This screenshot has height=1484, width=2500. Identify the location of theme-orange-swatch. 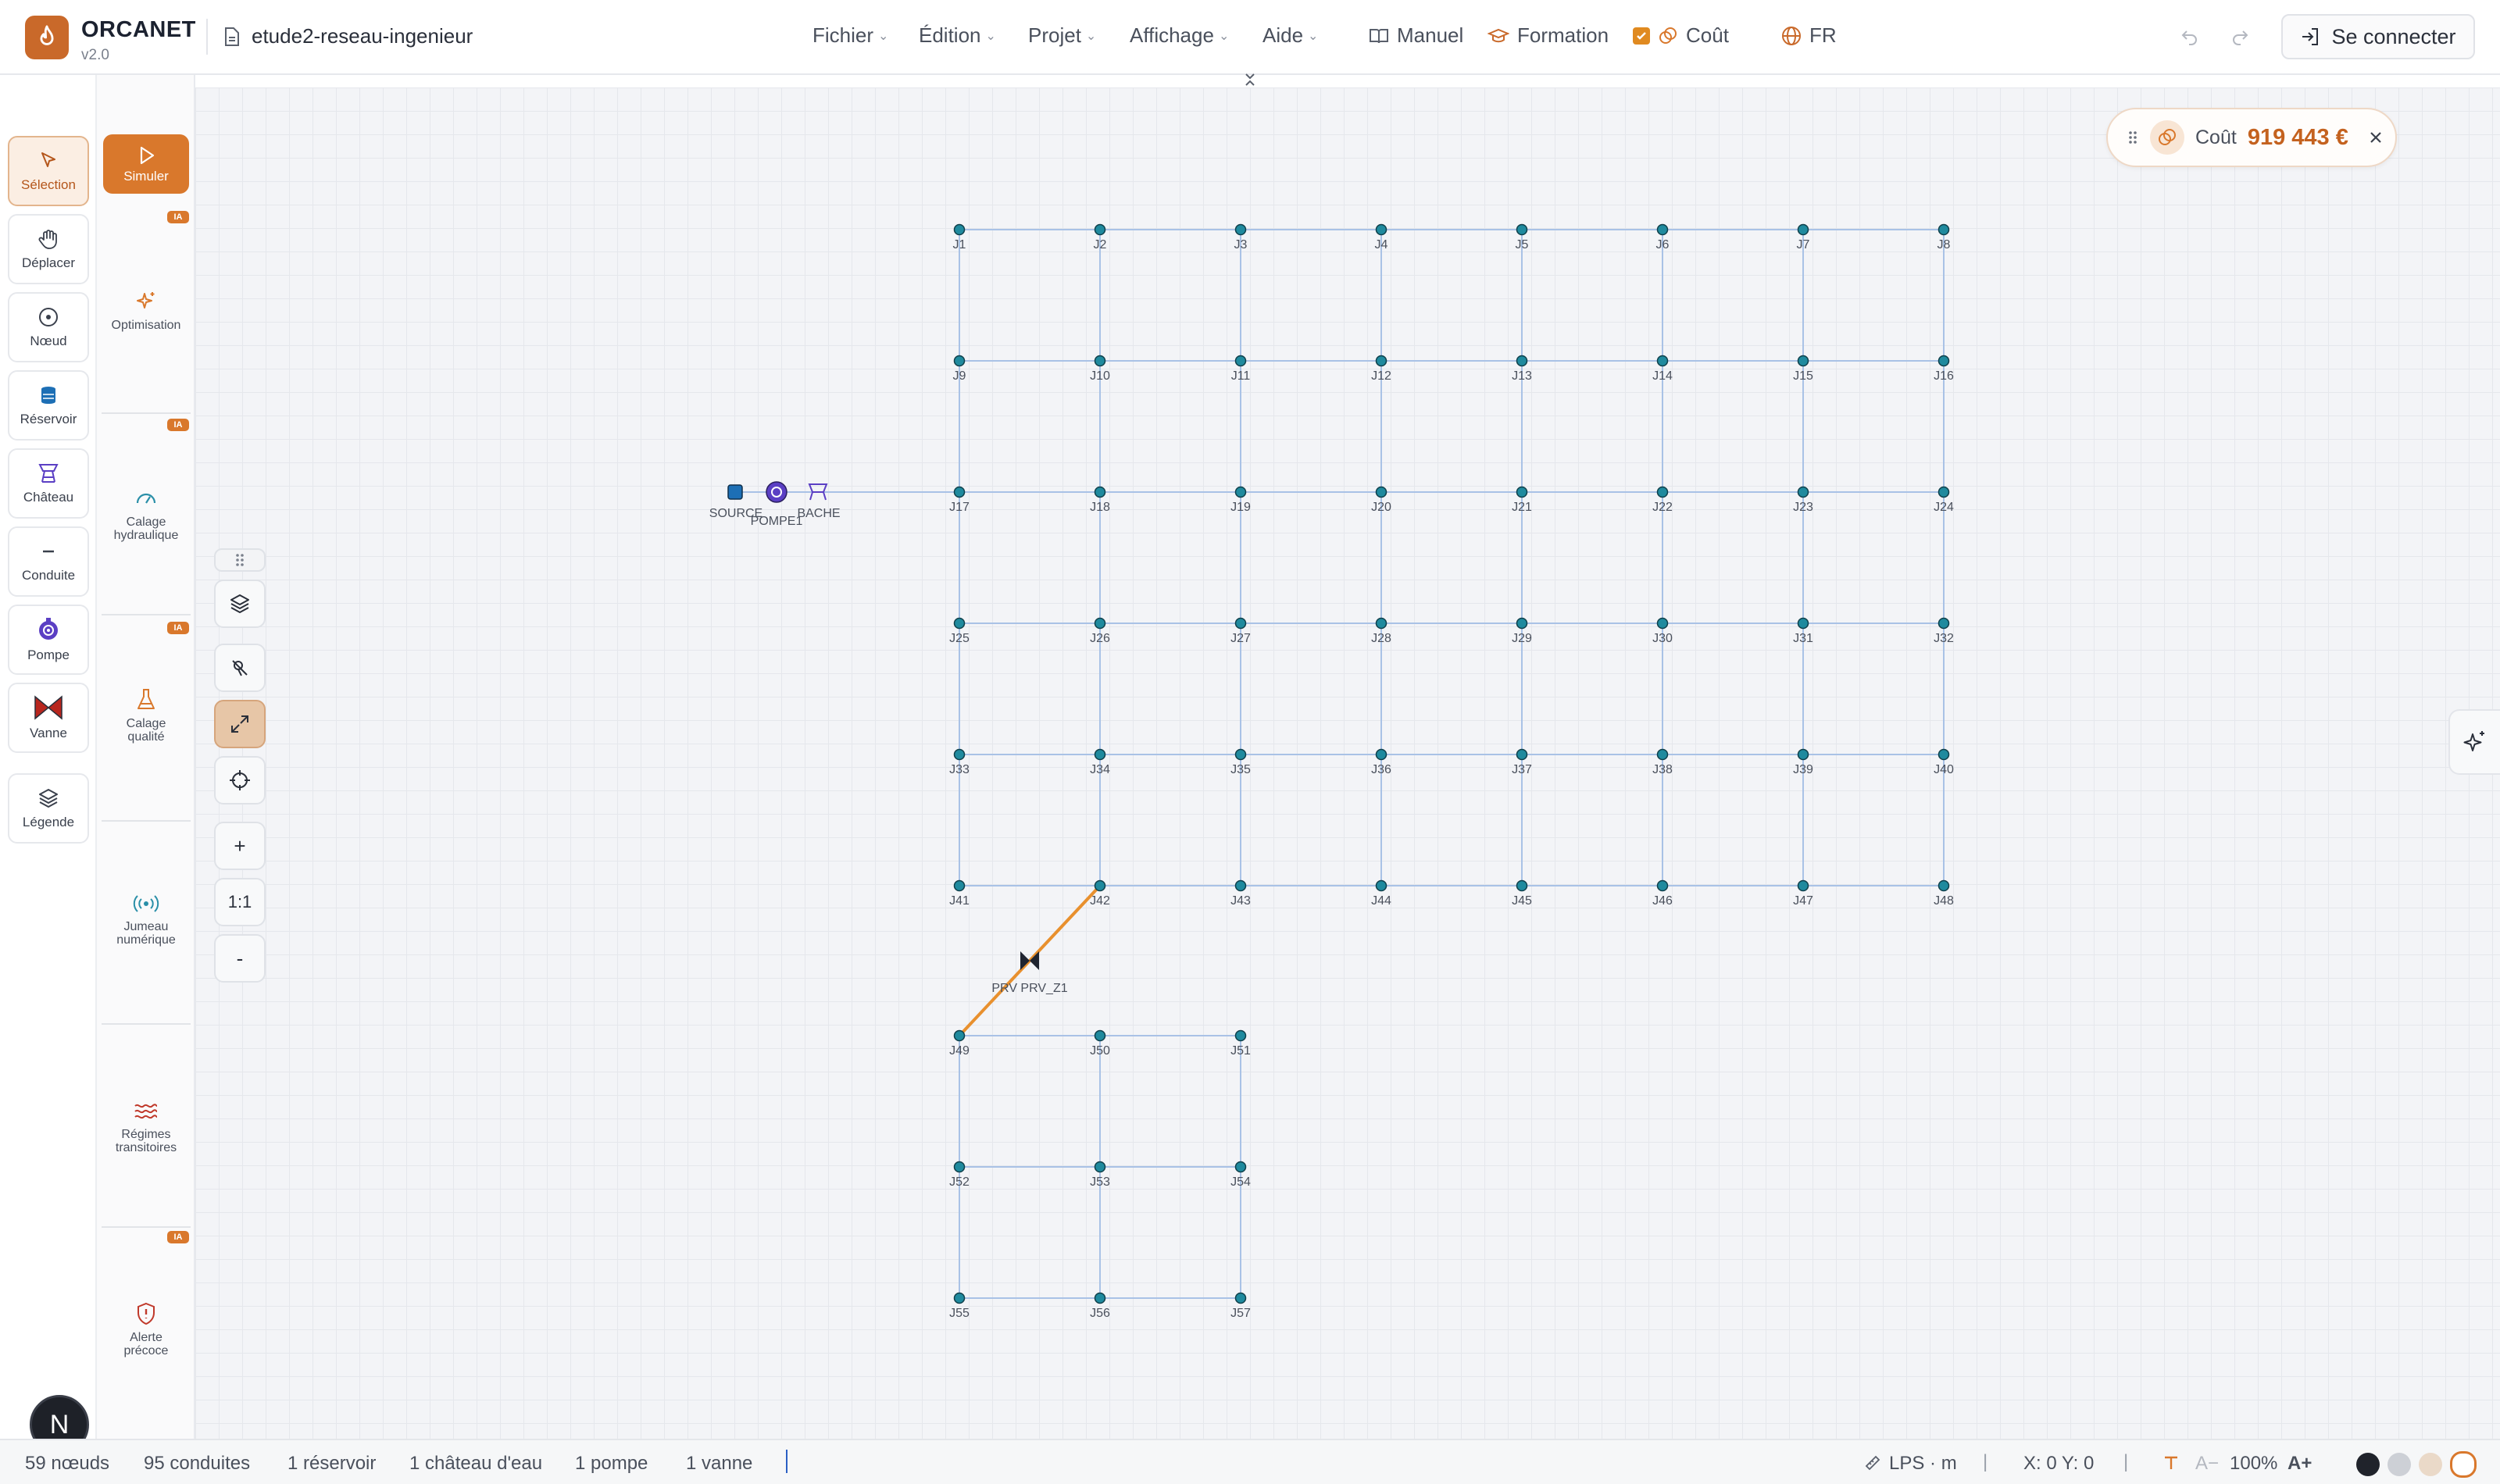
(2463, 1464).